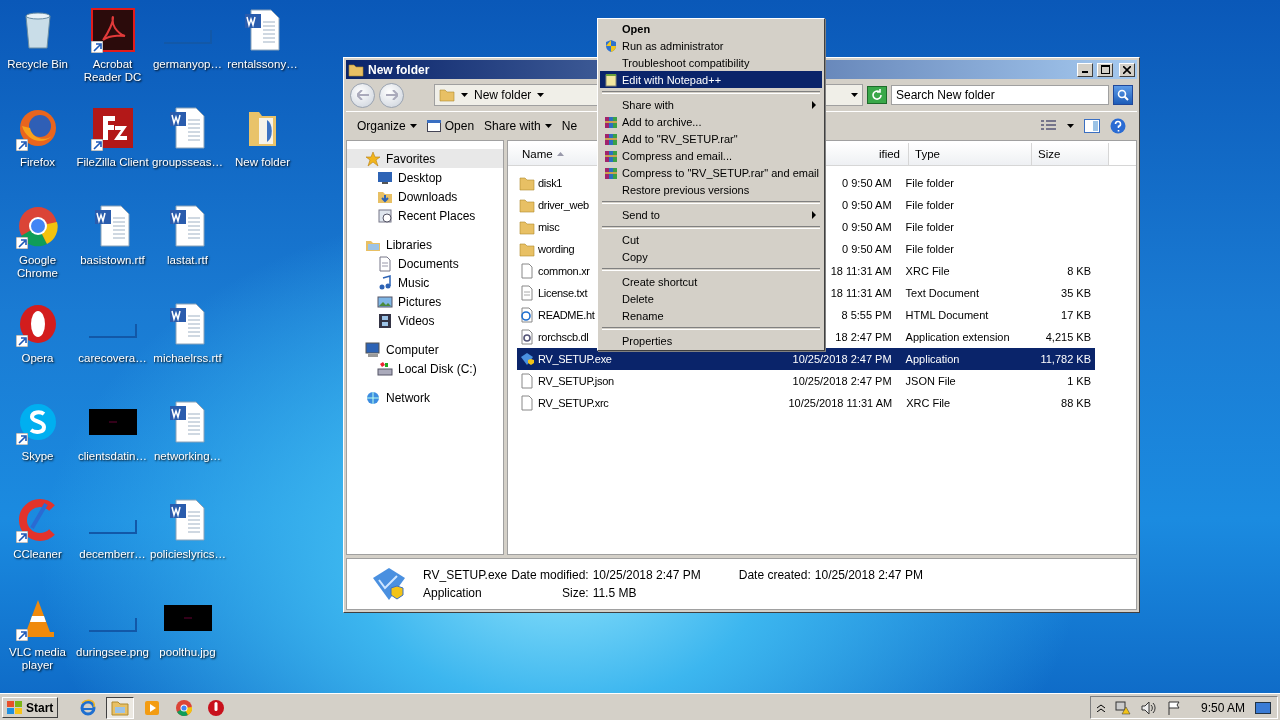 Image resolution: width=1280 pixels, height=720 pixels. I want to click on nav-item: Local Disk (C:), so click(437, 368).